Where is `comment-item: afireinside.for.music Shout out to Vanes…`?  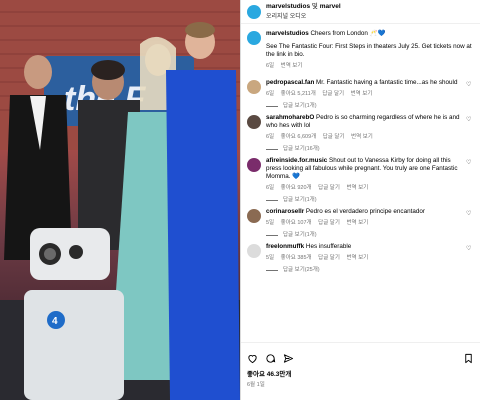
comment-item: afireinside.for.music Shout out to Vanes… is located at coordinates (360, 180).